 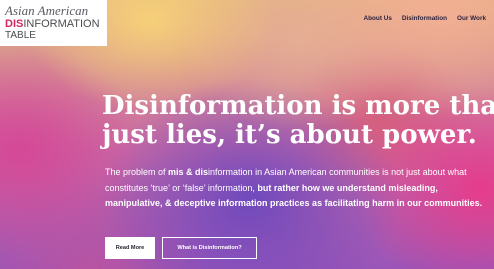 What do you see at coordinates (61, 24) in the screenshot?
I see `logo-information-text: INFORMATION` at bounding box center [61, 24].